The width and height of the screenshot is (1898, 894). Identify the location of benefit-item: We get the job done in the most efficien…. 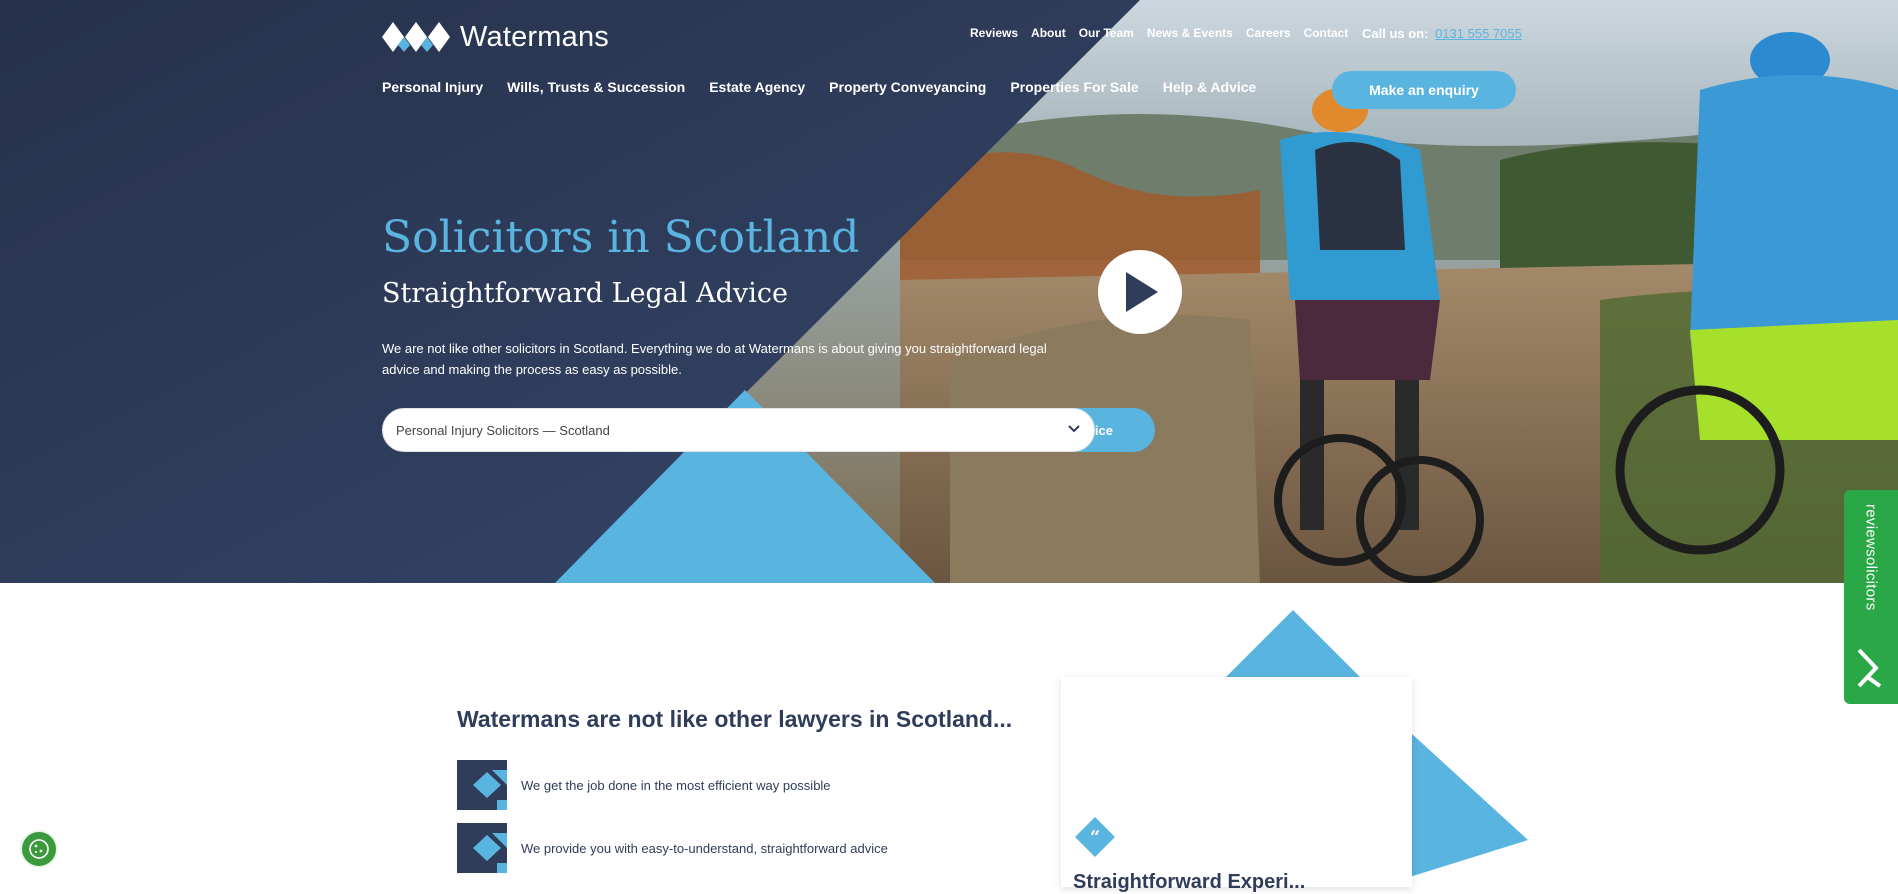
(644, 785).